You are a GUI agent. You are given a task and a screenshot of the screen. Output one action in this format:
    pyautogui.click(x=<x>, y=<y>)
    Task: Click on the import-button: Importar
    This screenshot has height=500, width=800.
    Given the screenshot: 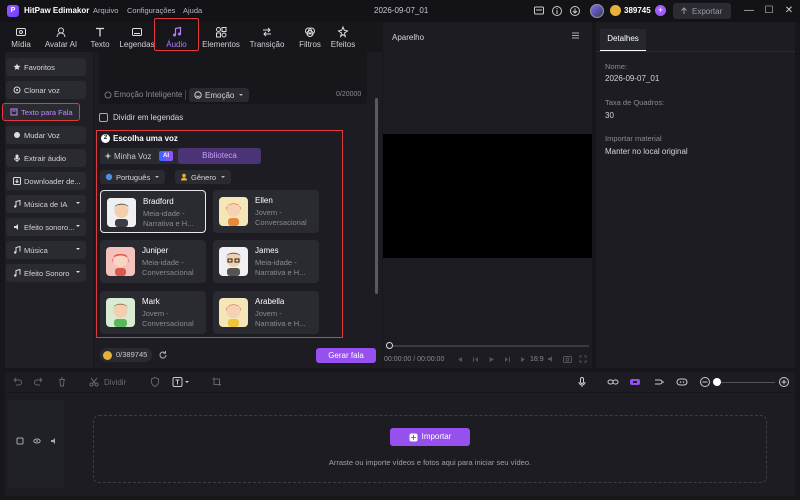 What is the action you would take?
    pyautogui.click(x=430, y=437)
    